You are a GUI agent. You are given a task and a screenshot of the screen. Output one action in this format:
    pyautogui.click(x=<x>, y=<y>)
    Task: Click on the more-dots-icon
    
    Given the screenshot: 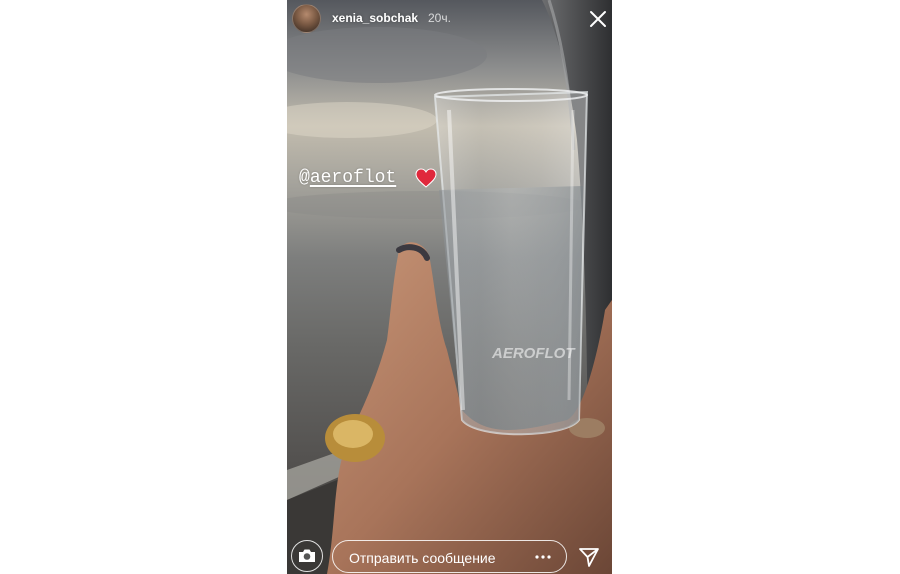 What is the action you would take?
    pyautogui.click(x=543, y=557)
    